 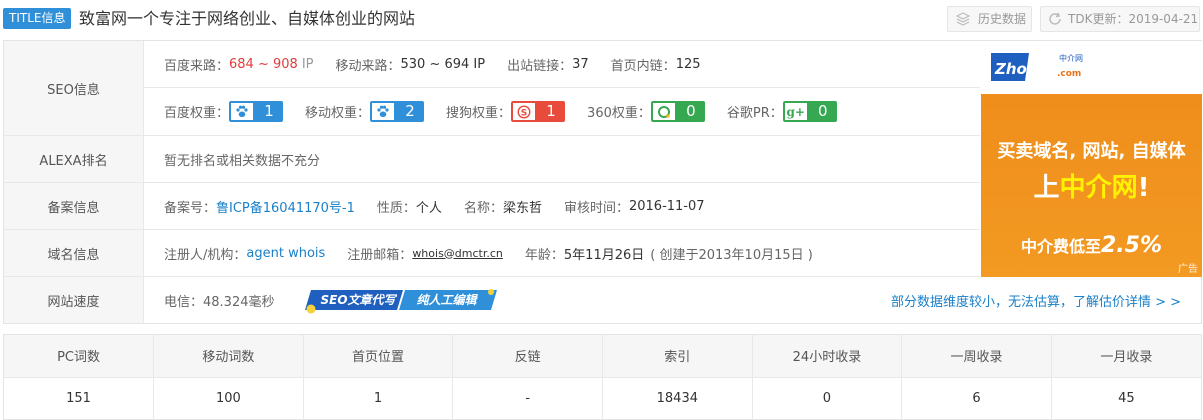 What do you see at coordinates (263, 64) in the screenshot?
I see `baidu-source-value: 684 ~ 908` at bounding box center [263, 64].